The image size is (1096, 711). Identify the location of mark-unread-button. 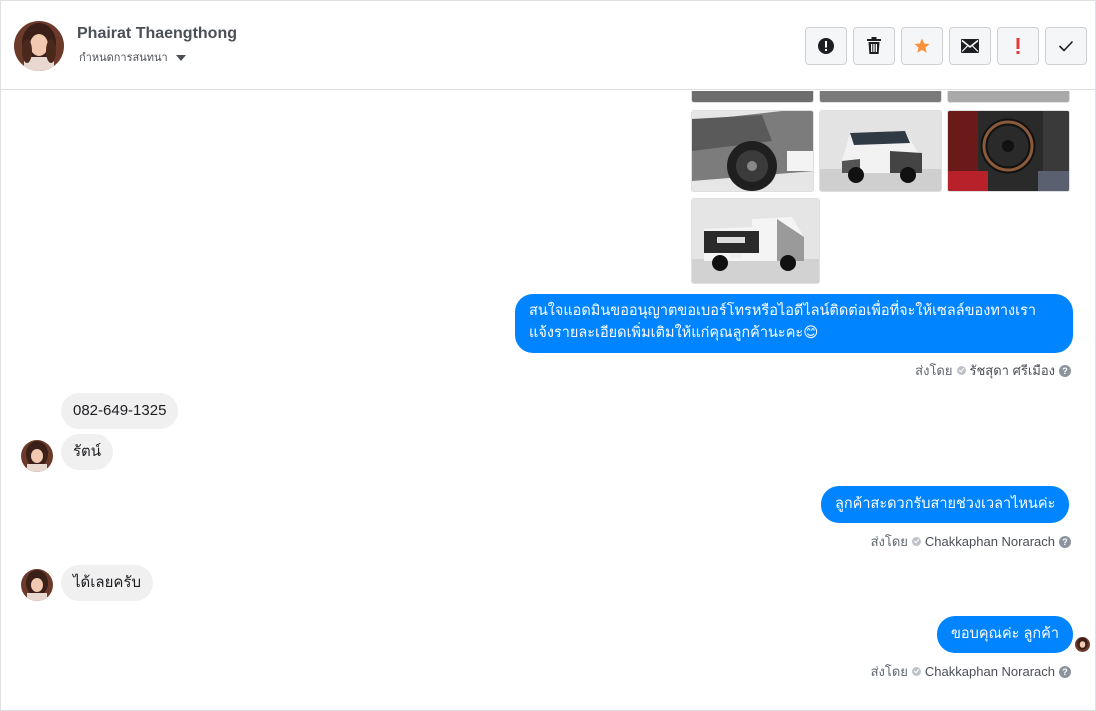
(970, 46).